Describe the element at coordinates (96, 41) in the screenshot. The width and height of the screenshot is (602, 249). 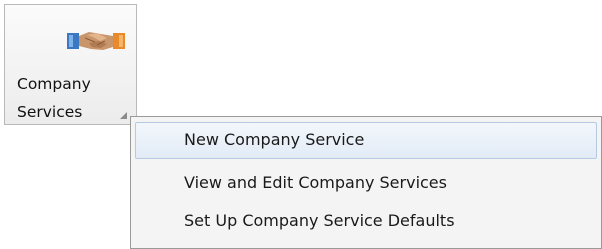
I see `handshake-icon` at that location.